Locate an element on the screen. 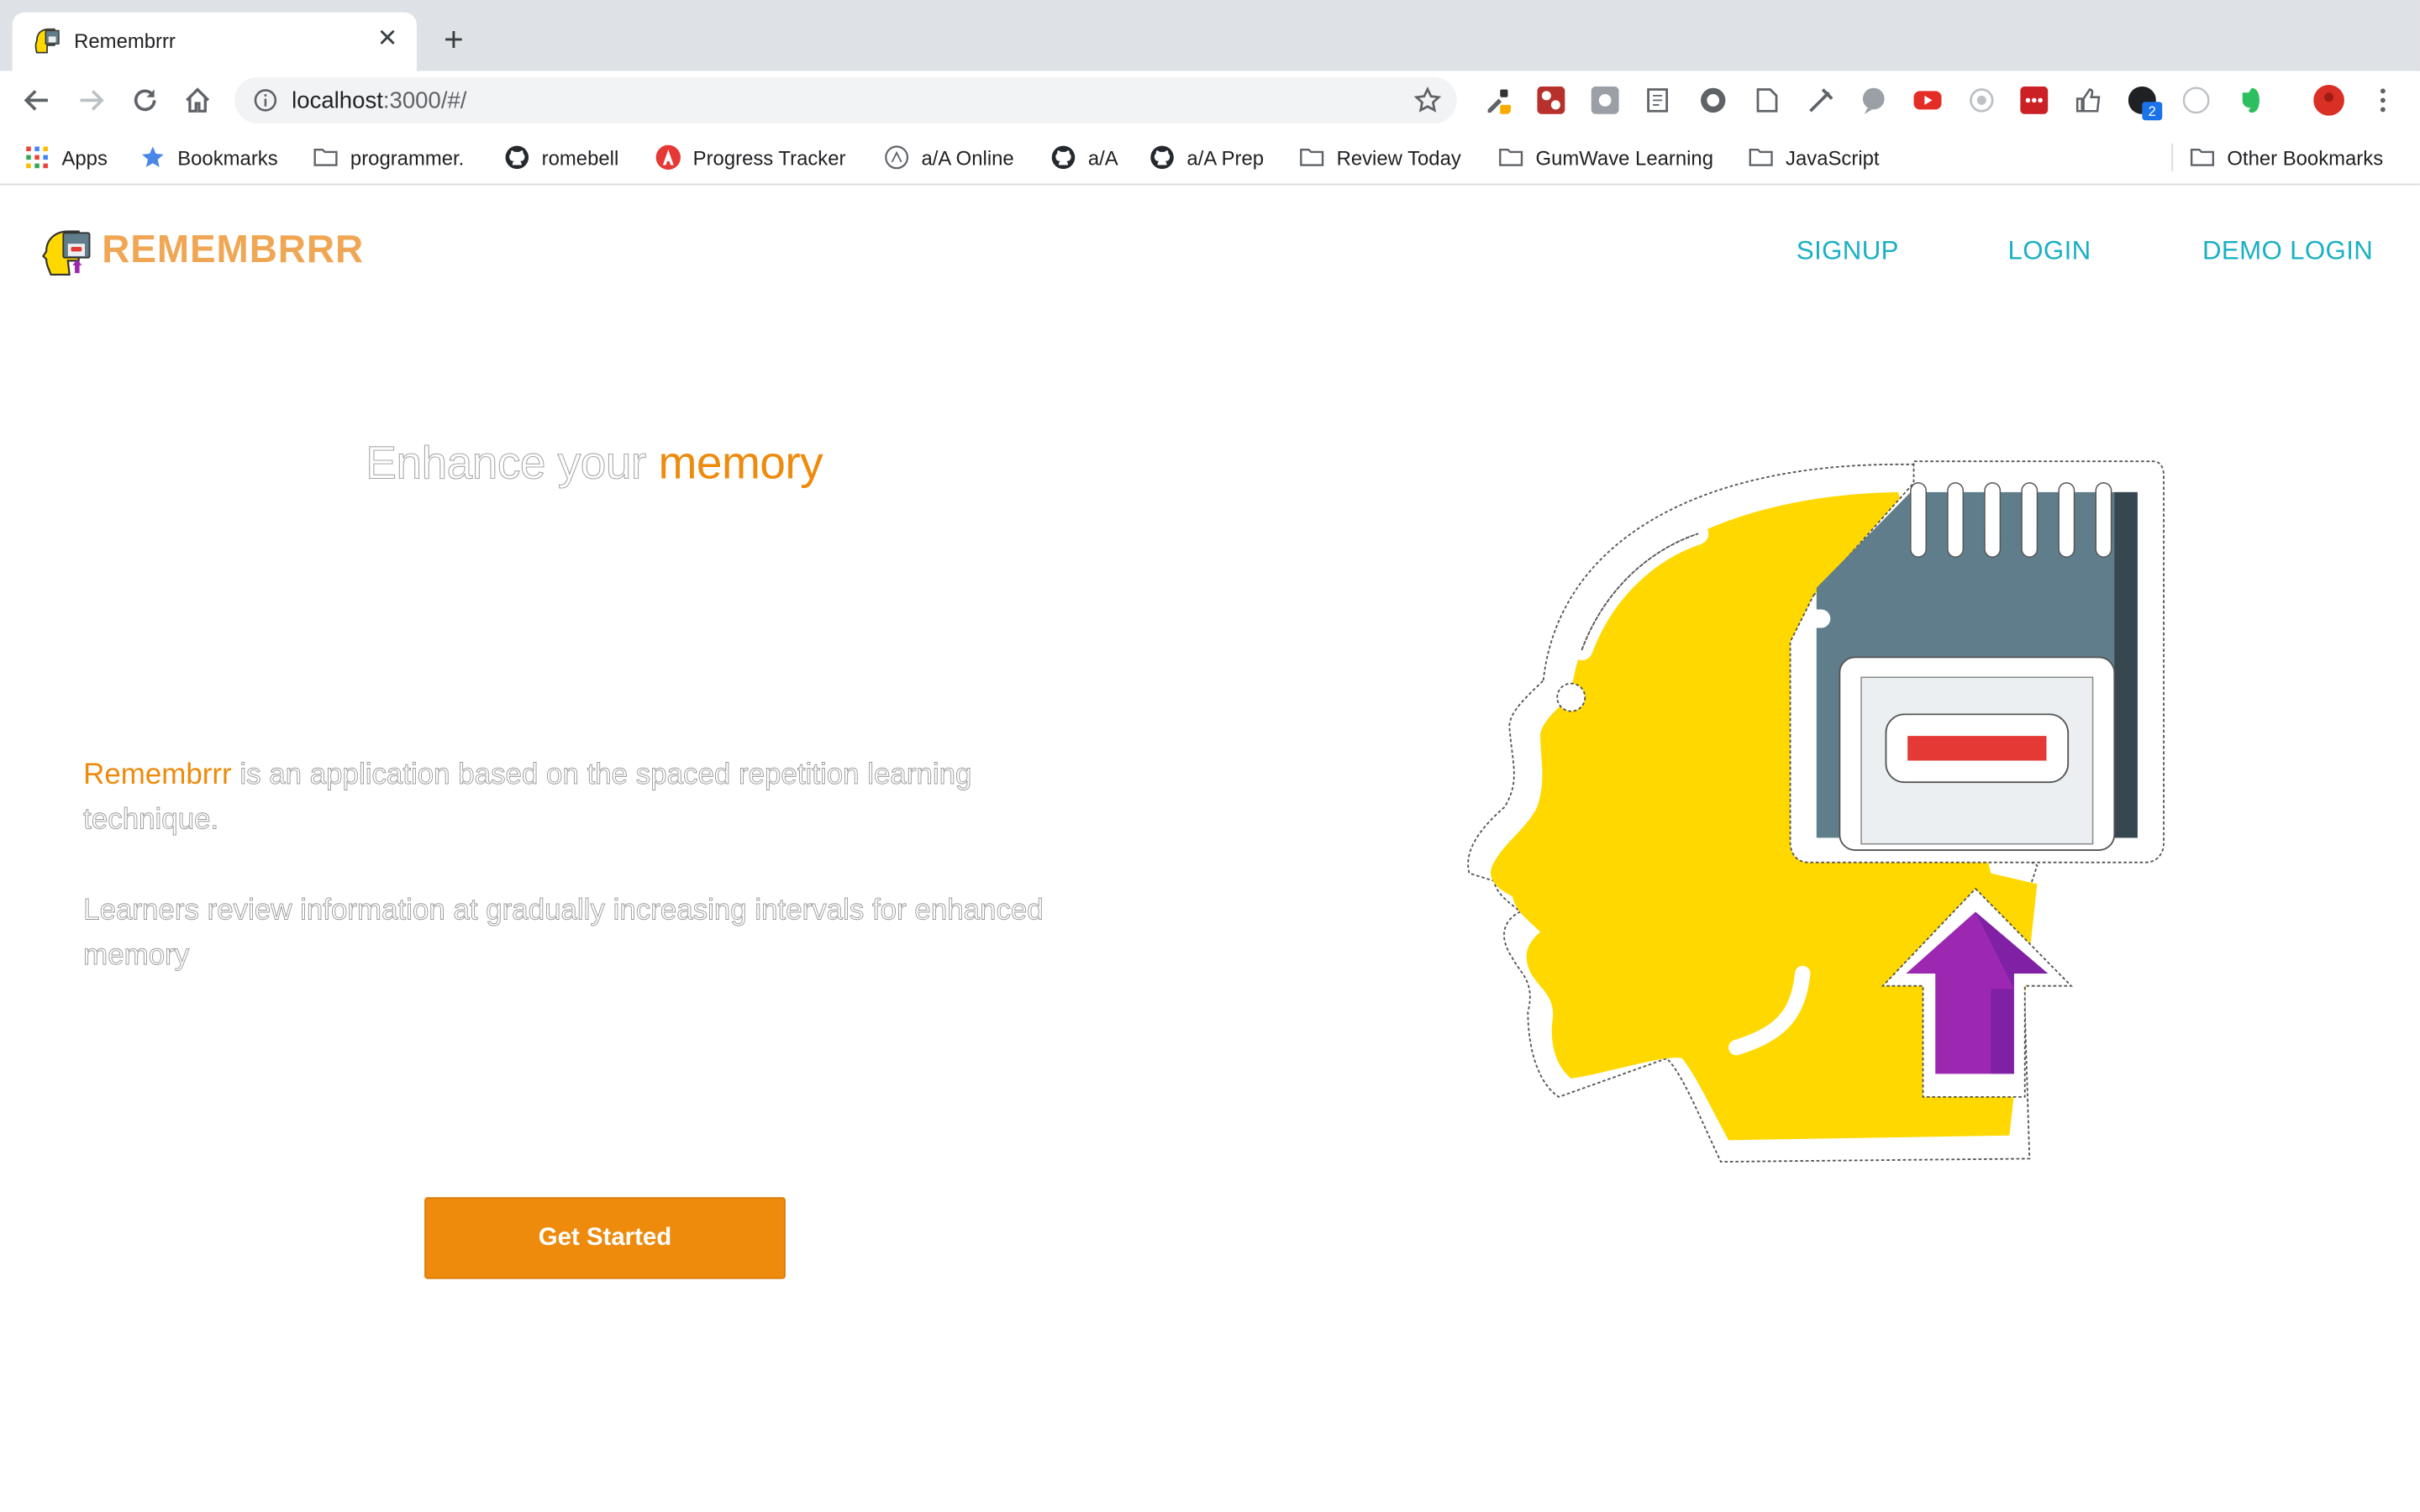 This screenshot has height=1512, width=2420. a-a-icon is located at coordinates (897, 157).